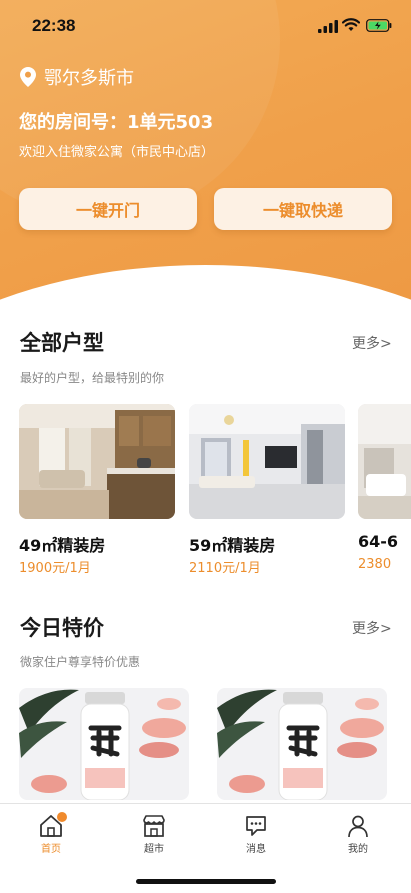 Image resolution: width=411 pixels, height=893 pixels. What do you see at coordinates (372, 628) in the screenshot?
I see `deals-more-link: 更多>` at bounding box center [372, 628].